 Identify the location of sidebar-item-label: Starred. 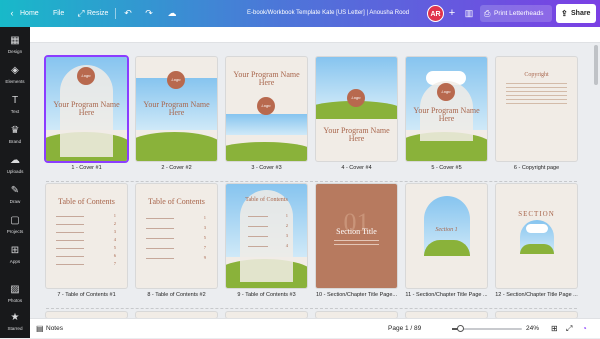
(15, 328).